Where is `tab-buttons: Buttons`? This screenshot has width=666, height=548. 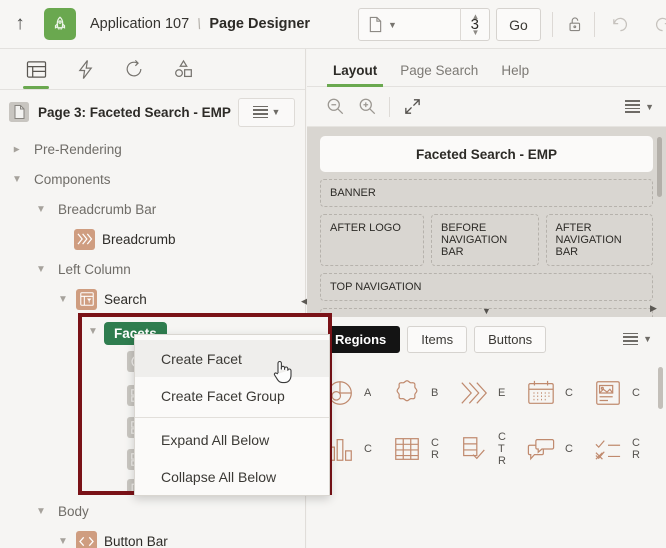 tab-buttons: Buttons is located at coordinates (510, 339).